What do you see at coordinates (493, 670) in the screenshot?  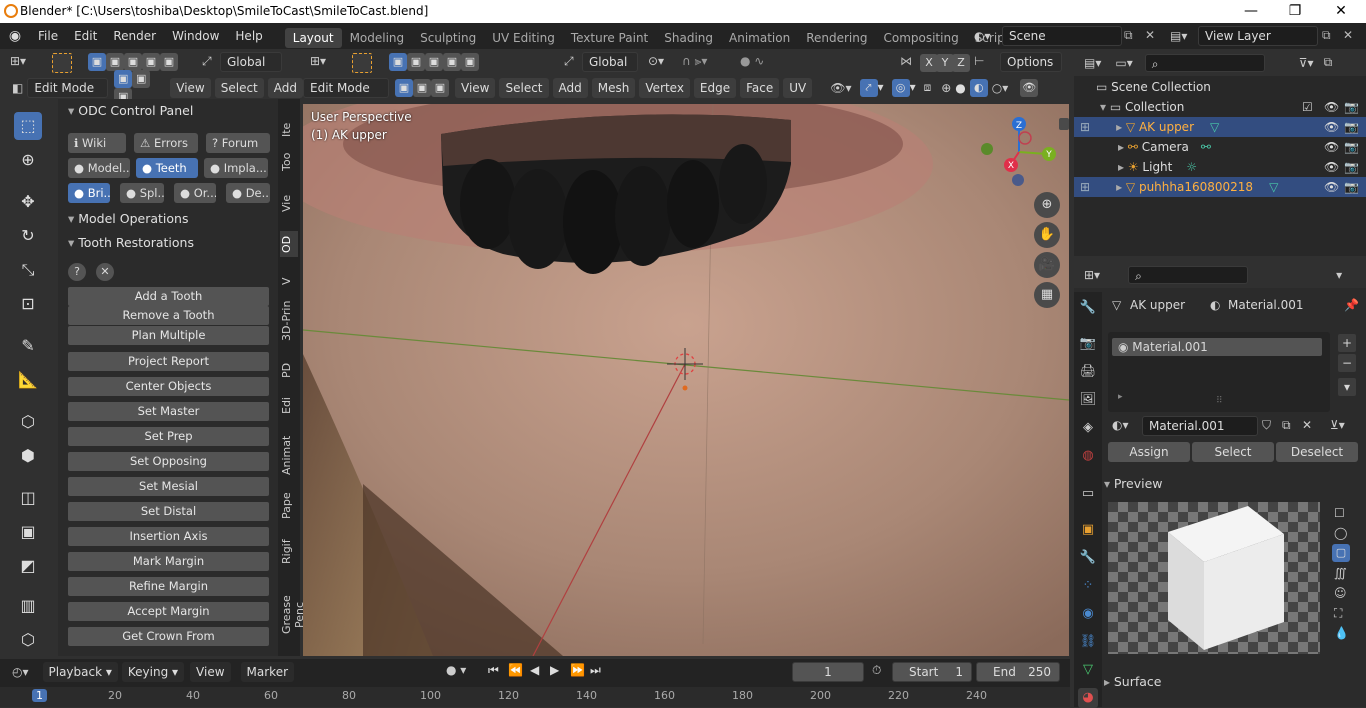 I see `jump-start-icon: ⏮` at bounding box center [493, 670].